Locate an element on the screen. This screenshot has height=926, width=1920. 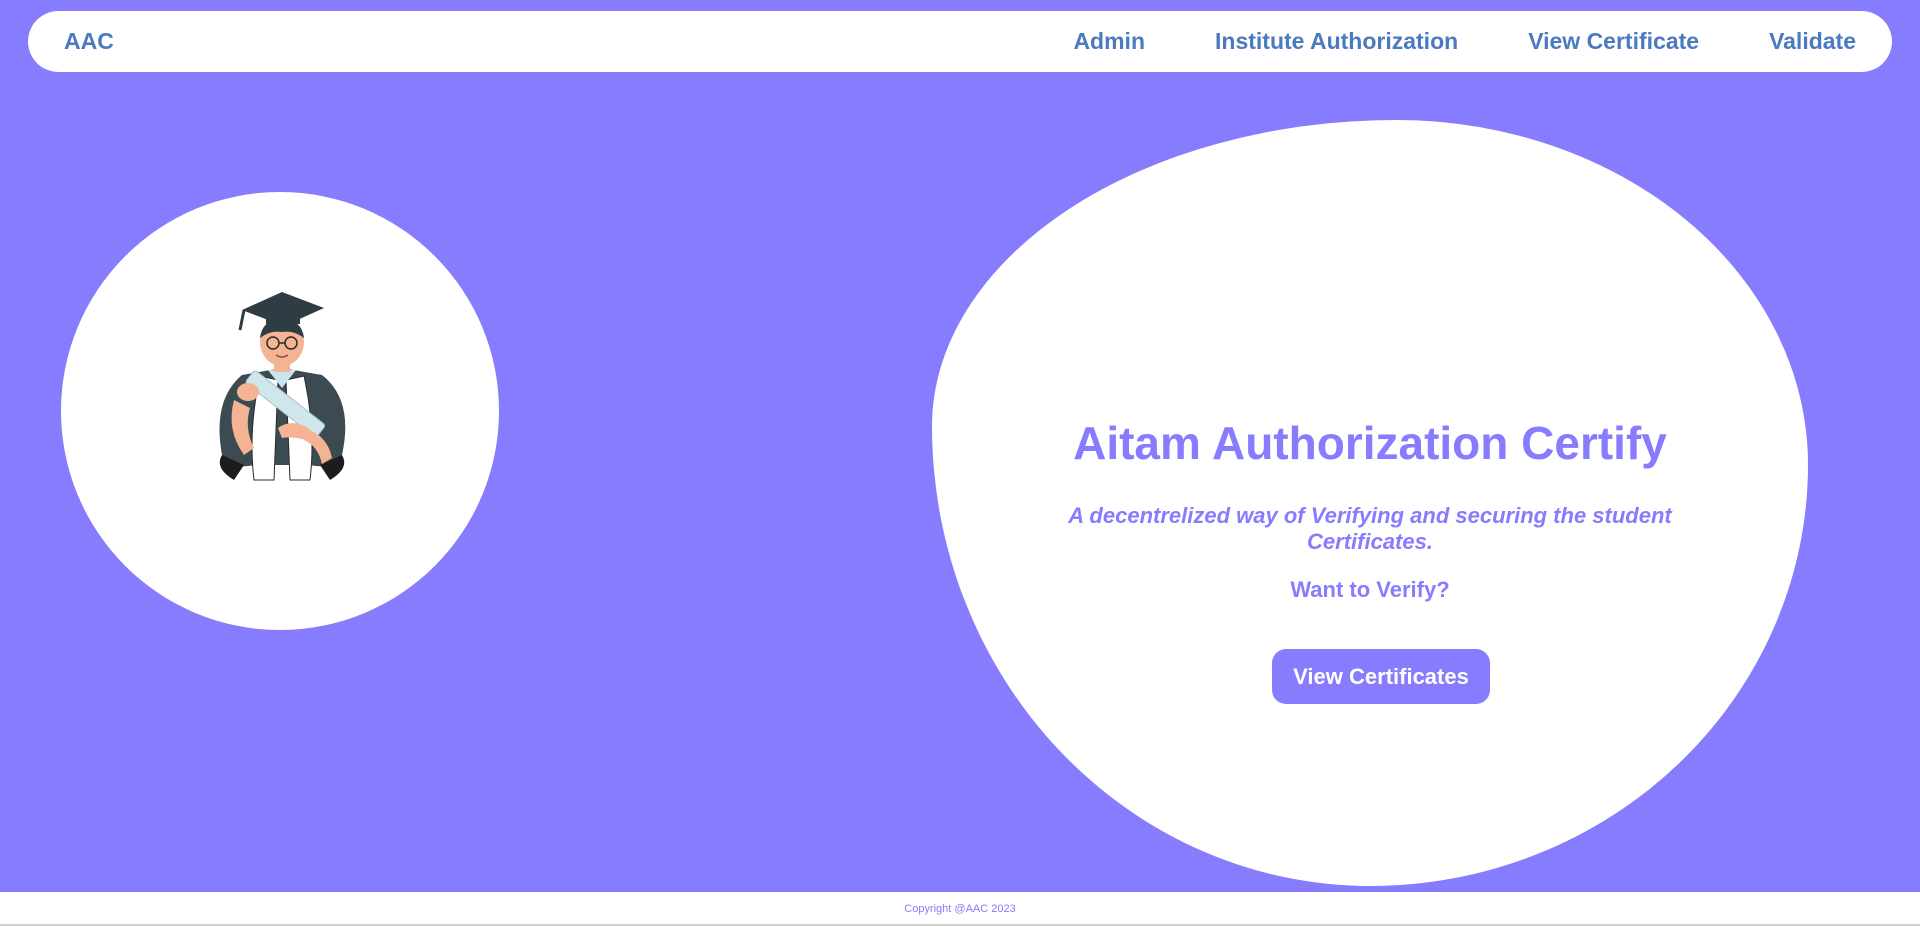
hero-title: Aitam Authorization Certify is located at coordinates (1370, 443).